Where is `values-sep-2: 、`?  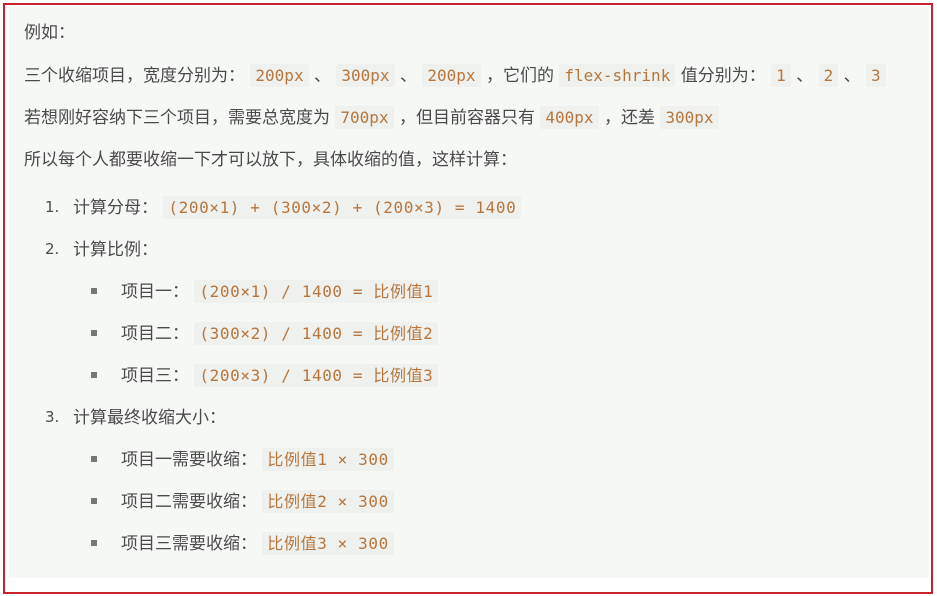
values-sep-2: 、 is located at coordinates (852, 76).